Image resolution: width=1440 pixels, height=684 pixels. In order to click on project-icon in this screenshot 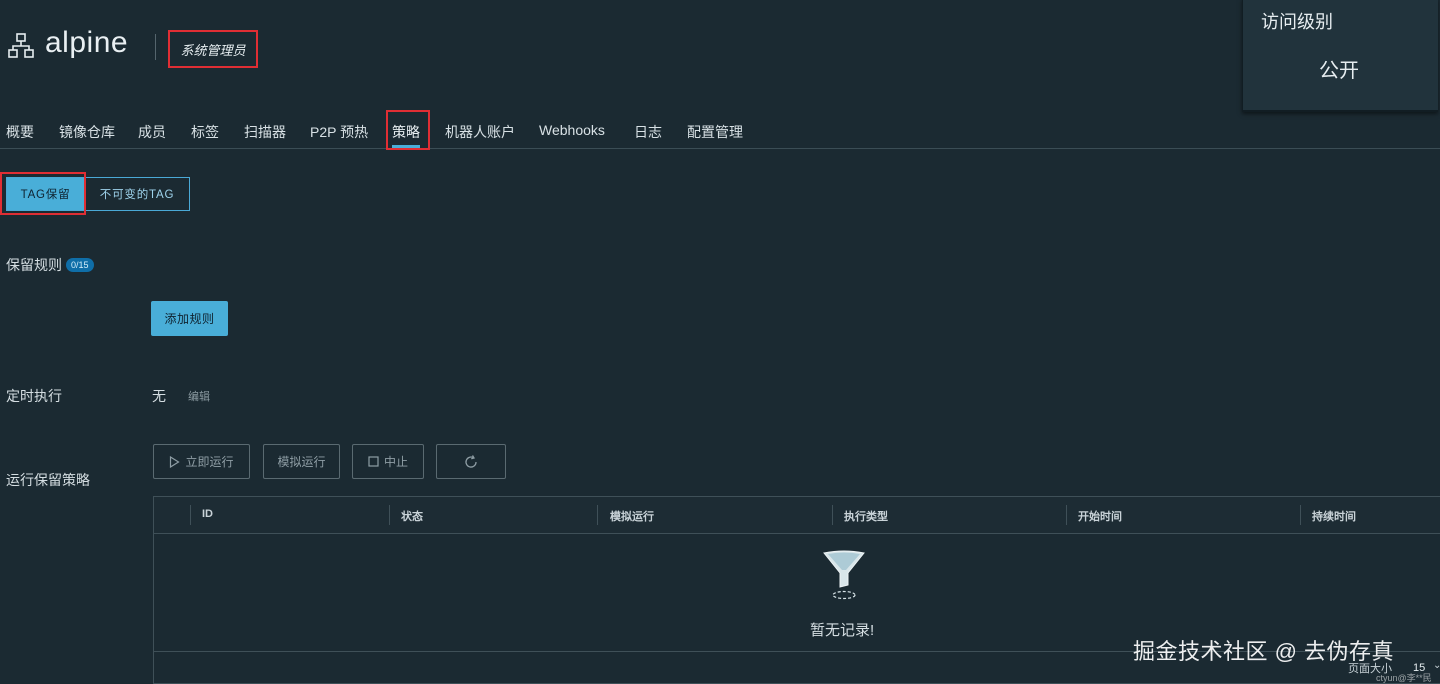, I will do `click(21, 45)`.